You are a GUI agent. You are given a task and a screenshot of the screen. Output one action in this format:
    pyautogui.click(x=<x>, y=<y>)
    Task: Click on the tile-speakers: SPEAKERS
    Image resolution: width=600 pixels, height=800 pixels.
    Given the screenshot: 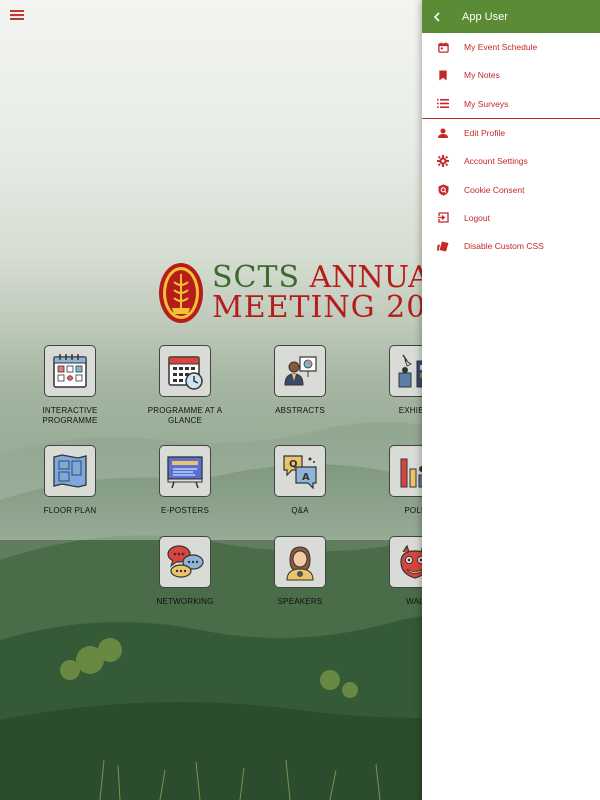 What is the action you would take?
    pyautogui.click(x=300, y=571)
    